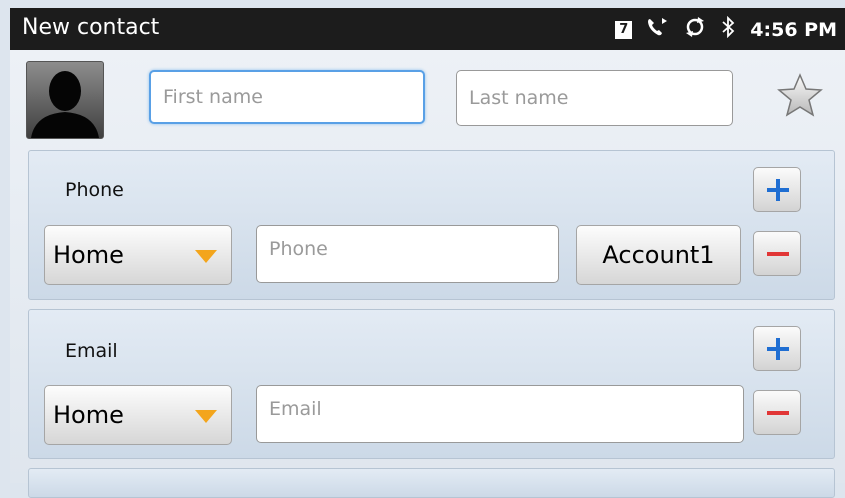 This screenshot has width=845, height=498. Describe the element at coordinates (500, 414) in the screenshot. I see `email-input: Email` at that location.